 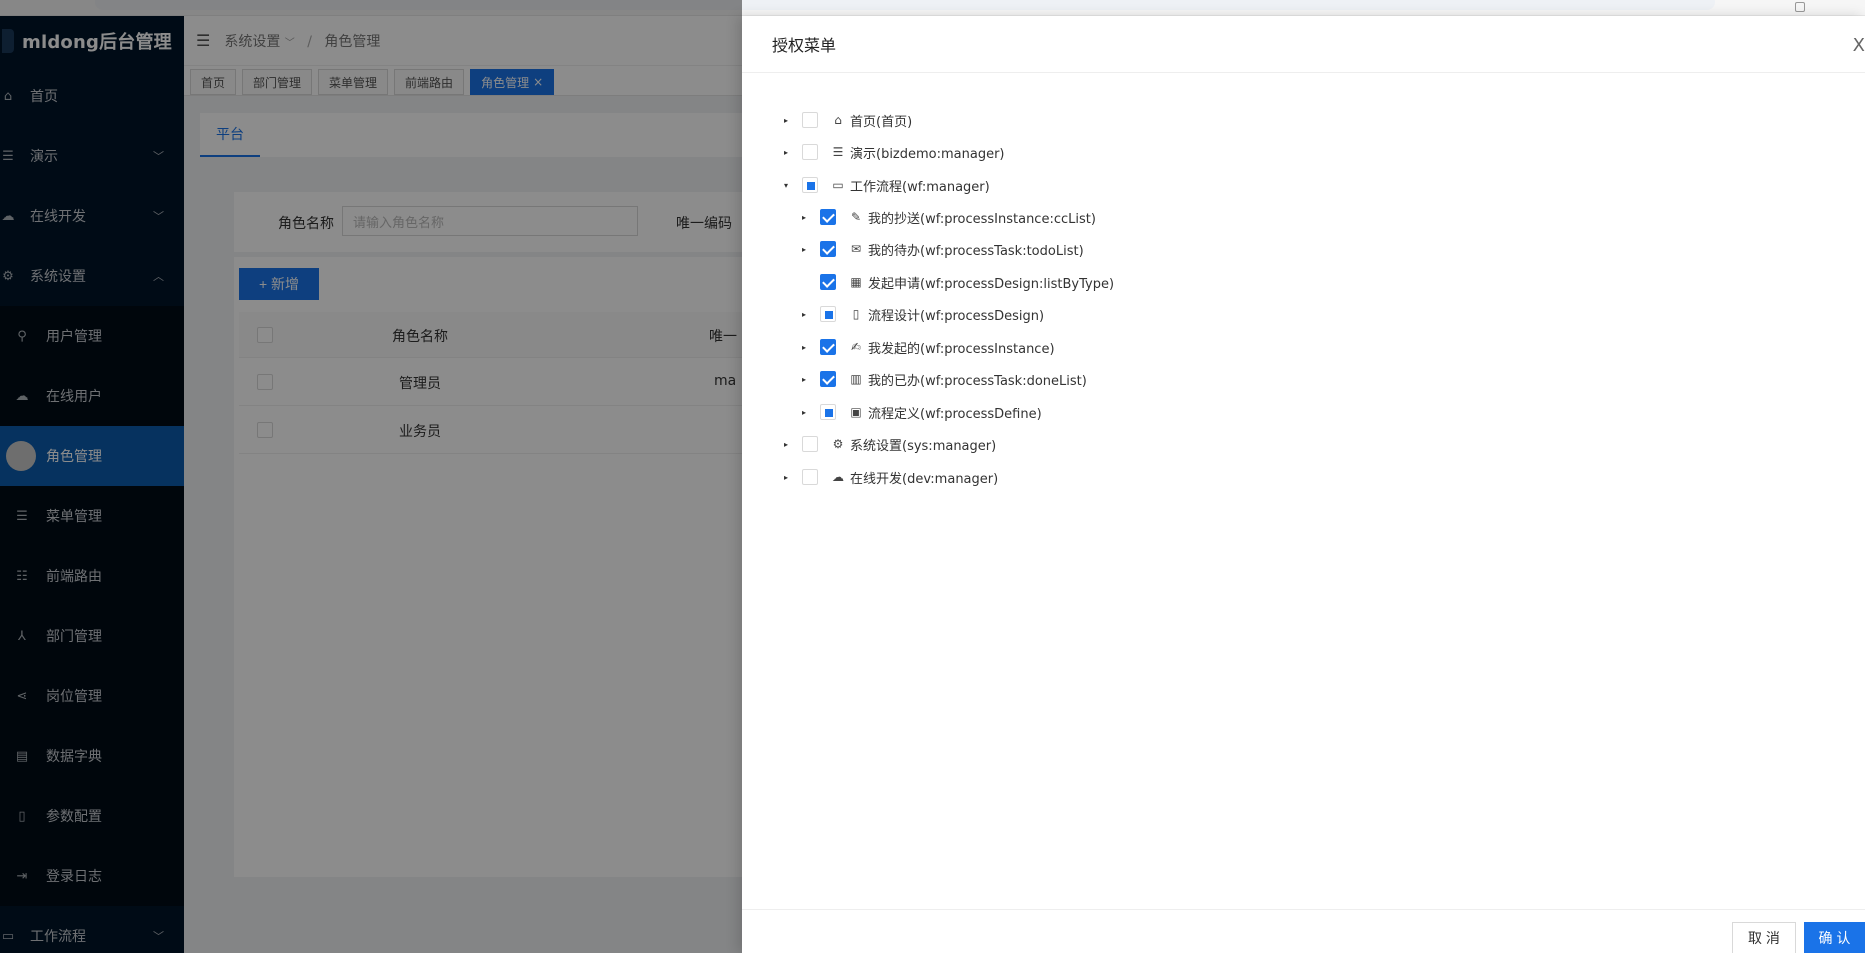 I want to click on tree-node-label: 我的已办(wf:processTask:doneList), so click(x=977, y=381).